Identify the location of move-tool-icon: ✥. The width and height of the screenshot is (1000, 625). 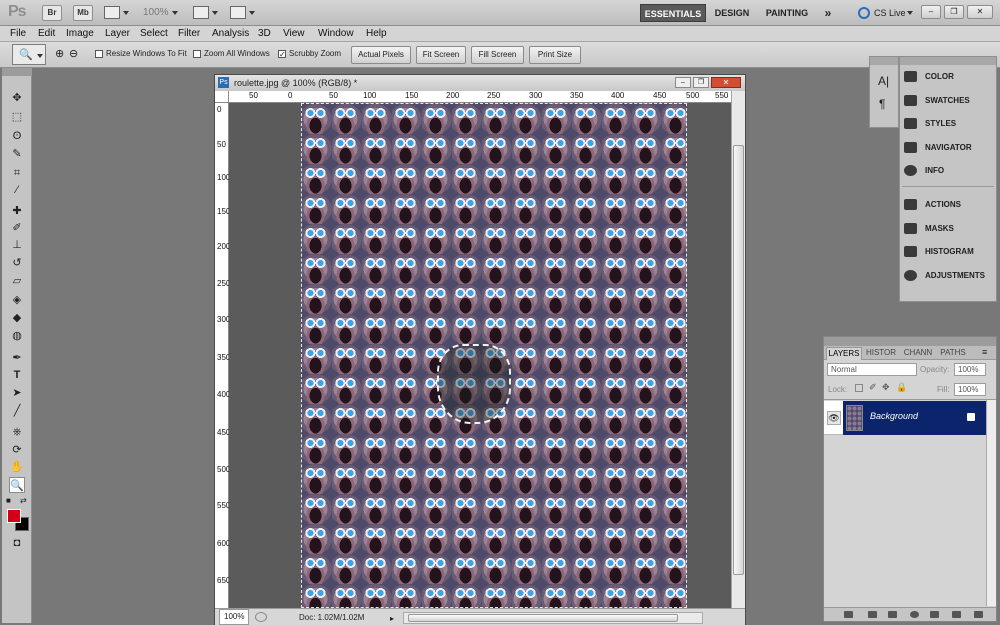
(17, 98).